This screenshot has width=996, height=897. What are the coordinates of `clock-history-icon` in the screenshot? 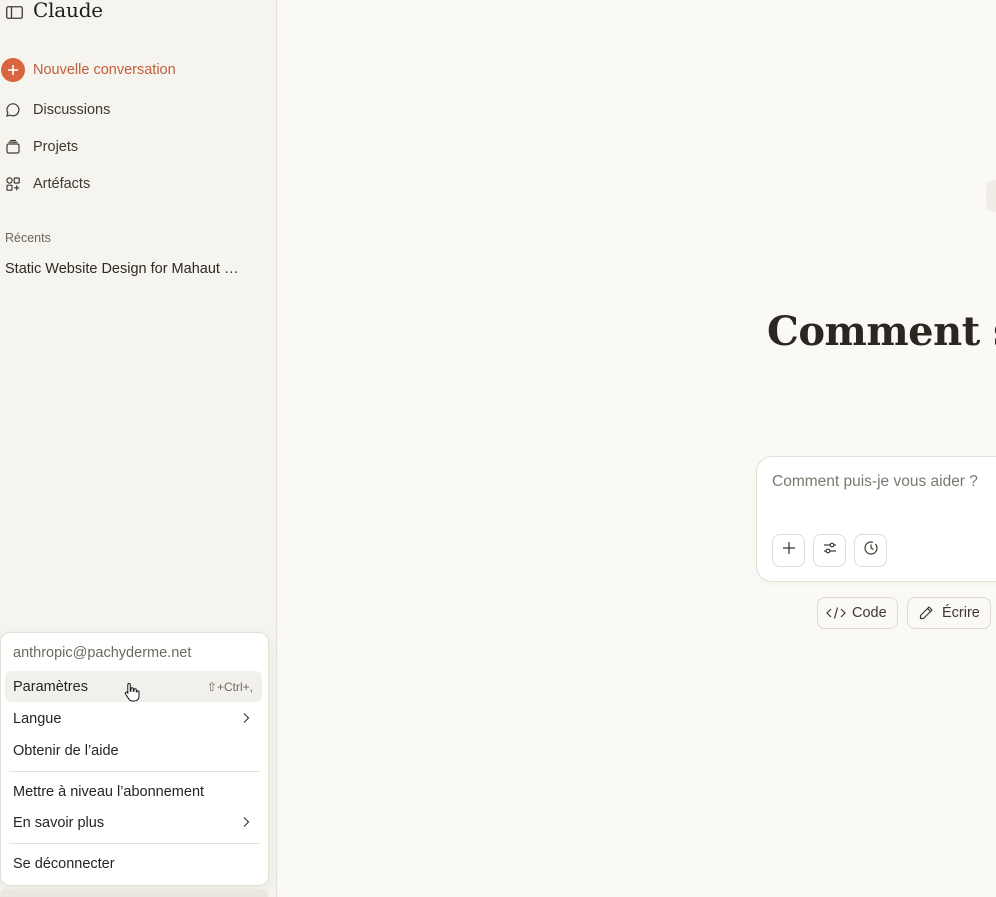 It's located at (871, 550).